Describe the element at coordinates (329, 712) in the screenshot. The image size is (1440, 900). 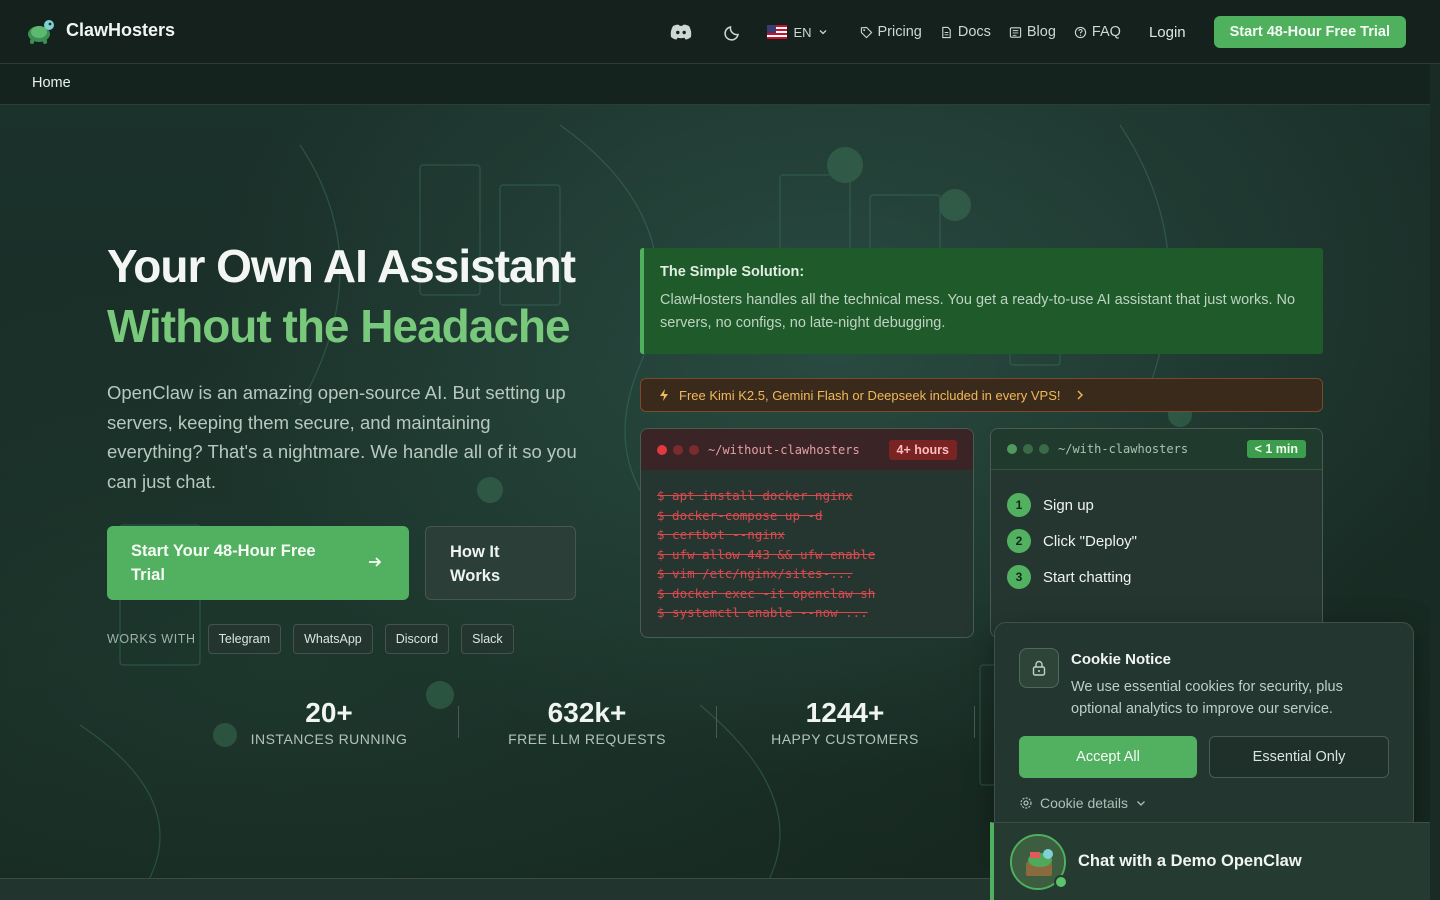
I see `stat-value: 20+` at that location.